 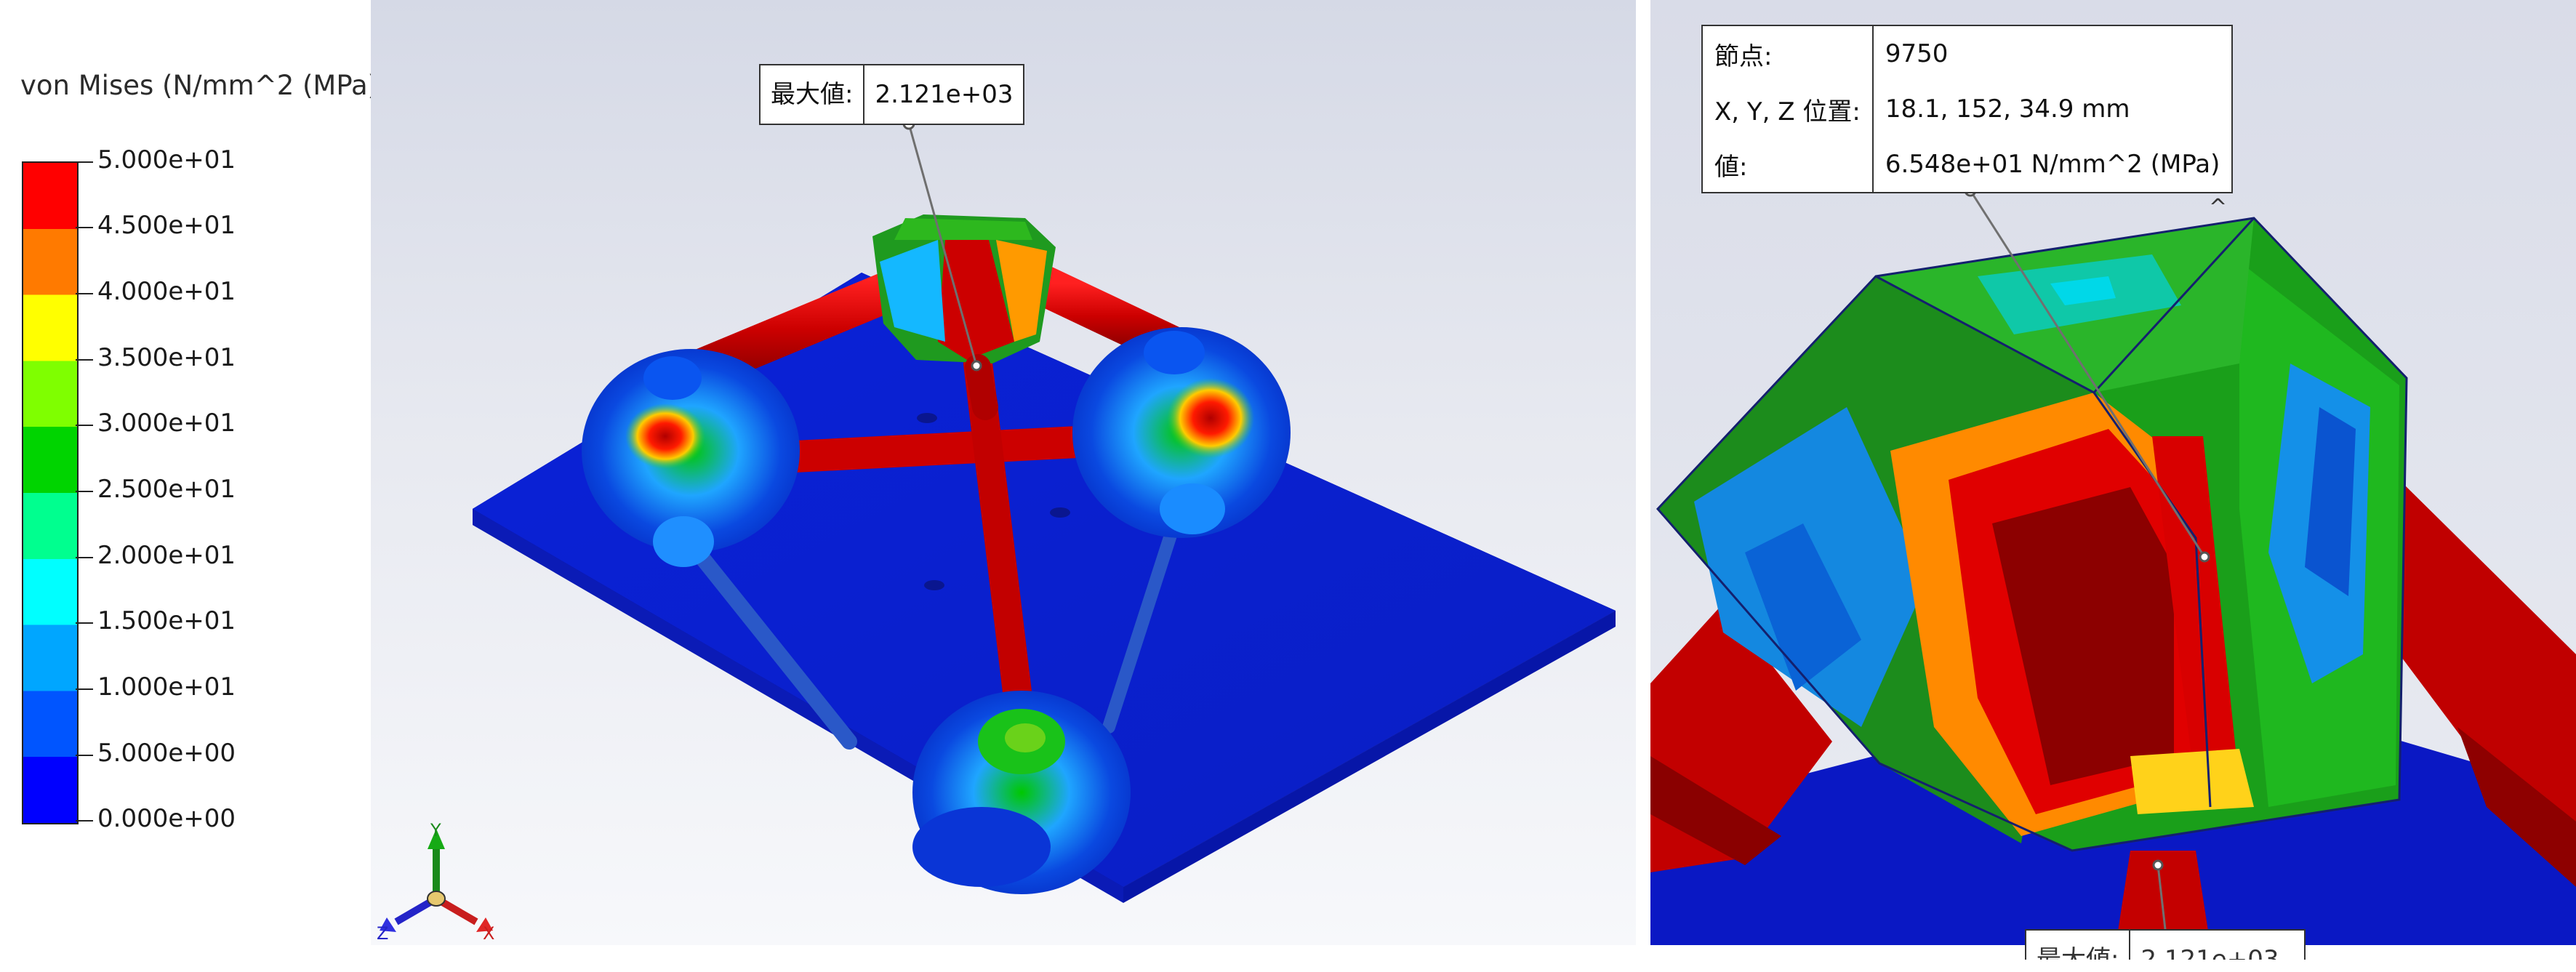 What do you see at coordinates (2007, 109) in the screenshot?
I see `probe-position-value: 18.1, 152, 34.9 mm` at bounding box center [2007, 109].